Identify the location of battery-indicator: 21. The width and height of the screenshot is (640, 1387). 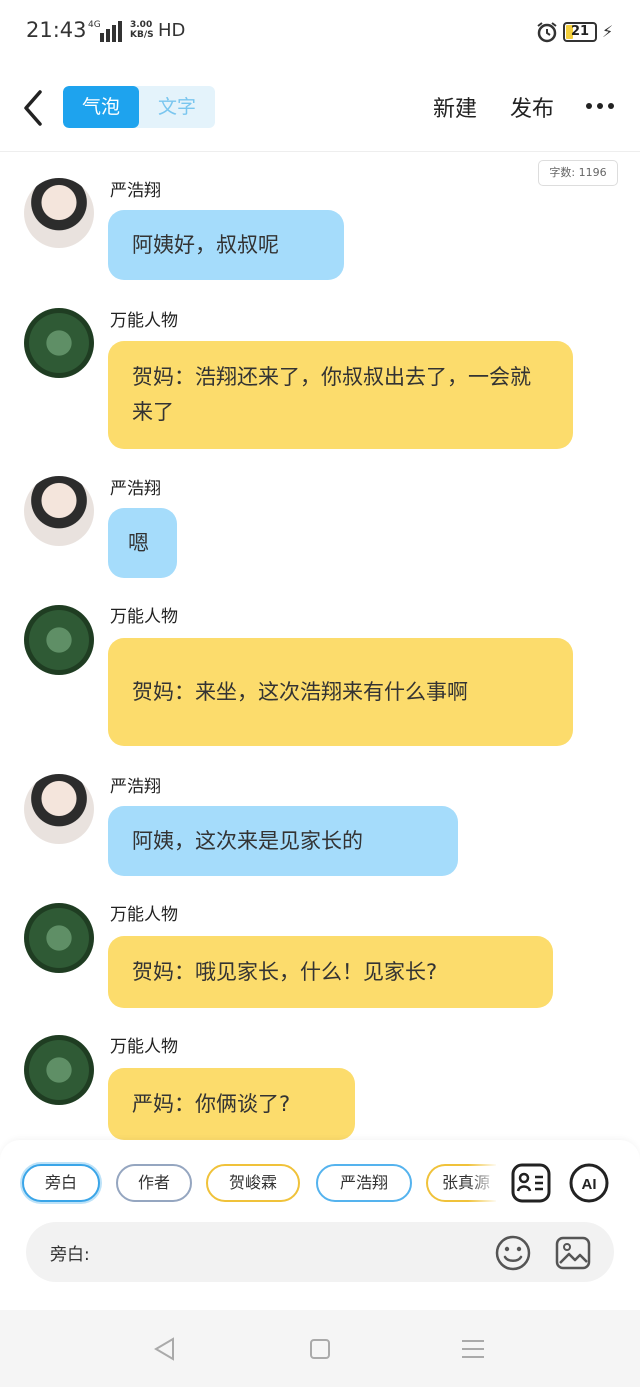
(580, 32).